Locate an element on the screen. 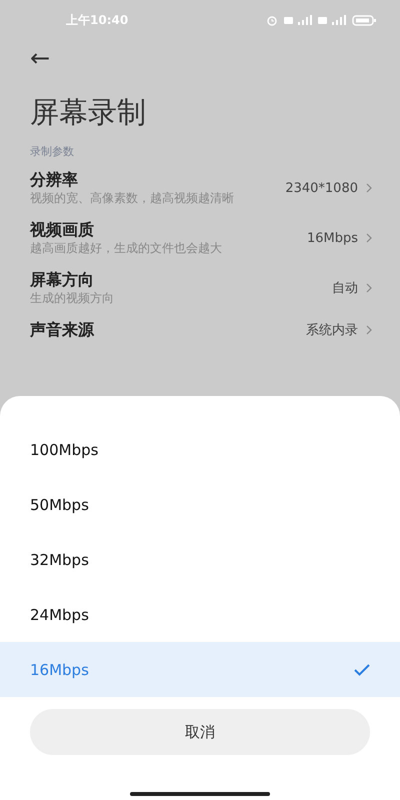  setting-description: 生成的视频方向 is located at coordinates (72, 298).